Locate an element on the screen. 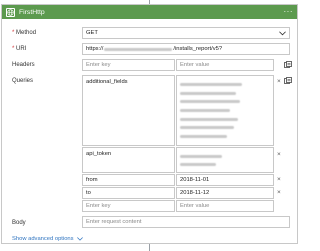 Image resolution: width=320 pixels, height=251 pixels. query-value-additional-fields is located at coordinates (225, 110).